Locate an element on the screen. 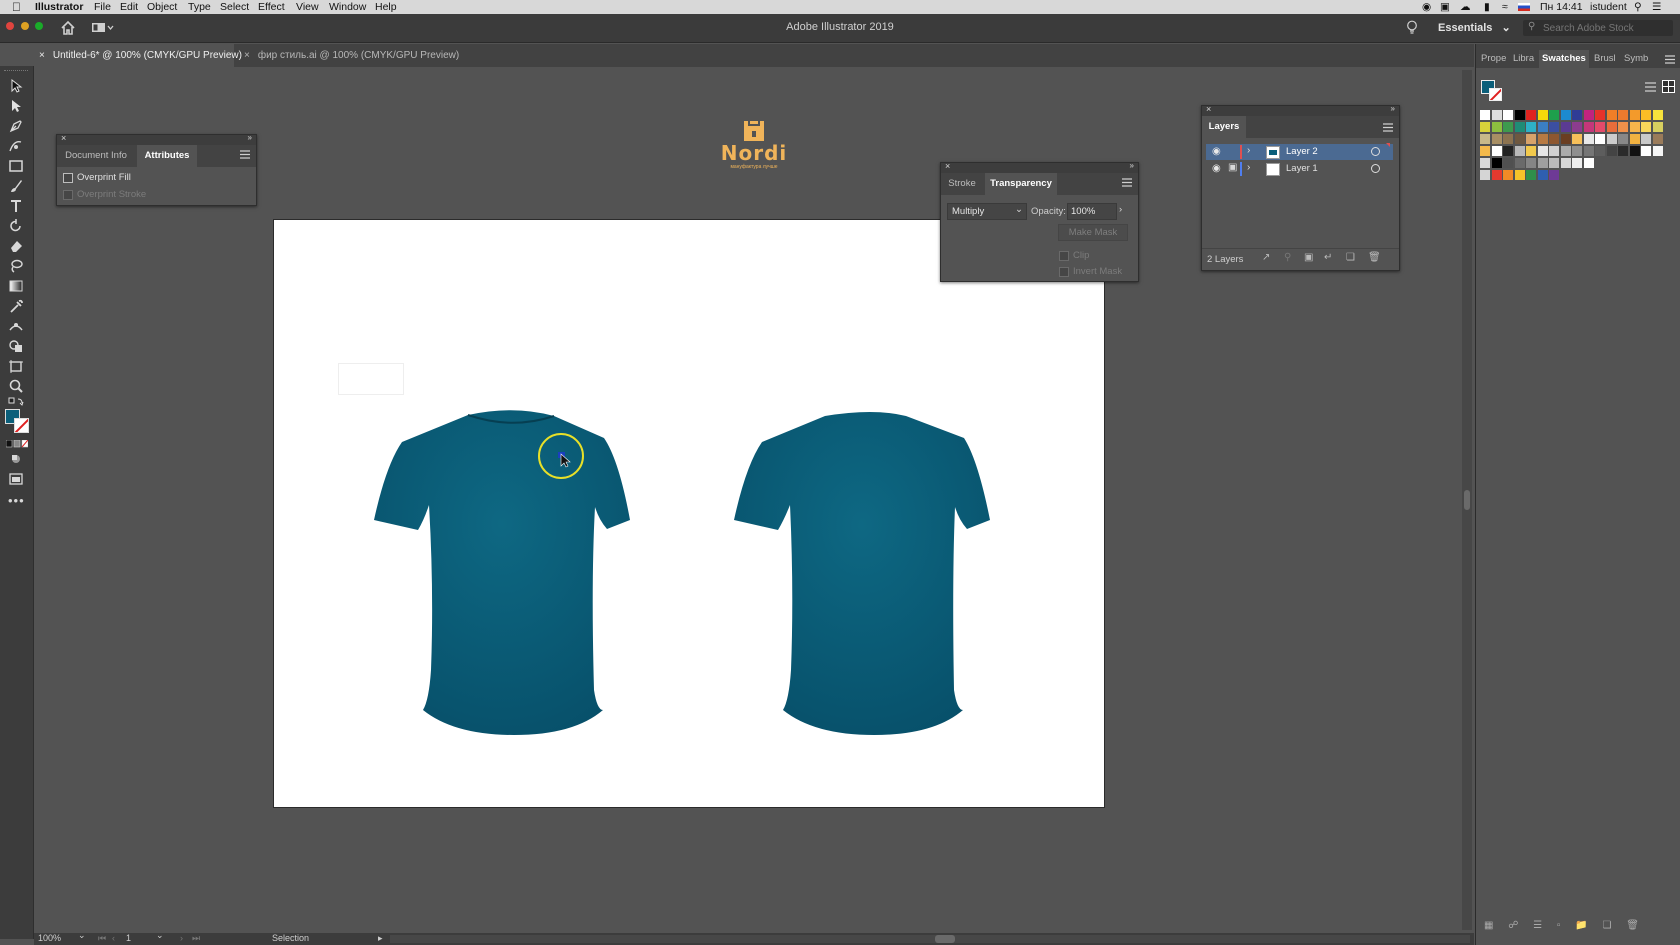 The width and height of the screenshot is (1680, 945). menu-app-name: Illustrator is located at coordinates (59, 7).